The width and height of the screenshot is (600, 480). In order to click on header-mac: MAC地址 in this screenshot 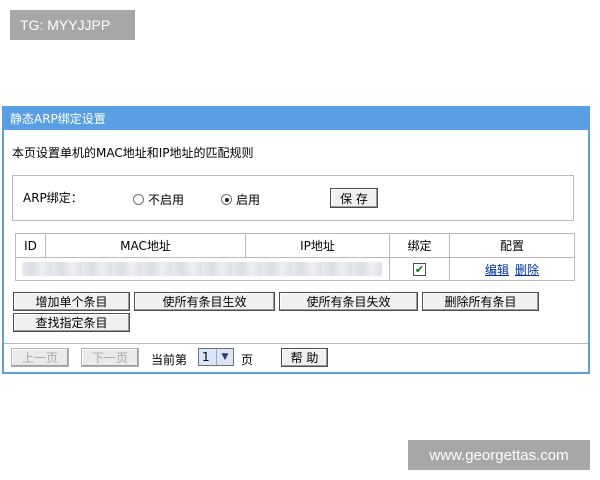, I will do `click(146, 246)`.